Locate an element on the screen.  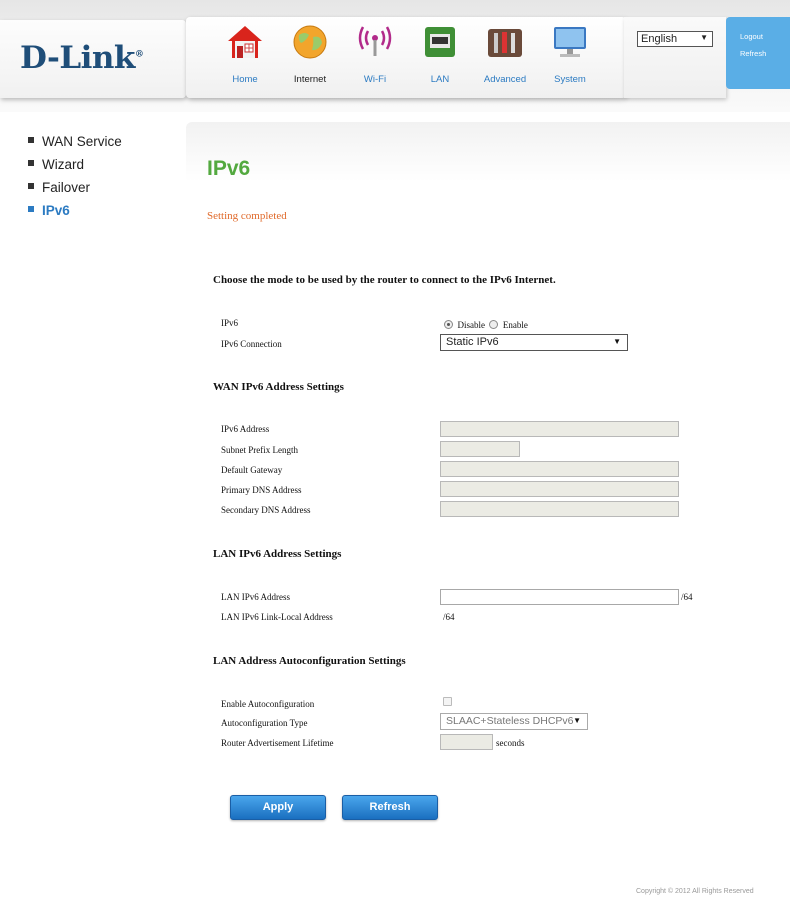
lan-ipv6-address-input is located at coordinates (559, 597).